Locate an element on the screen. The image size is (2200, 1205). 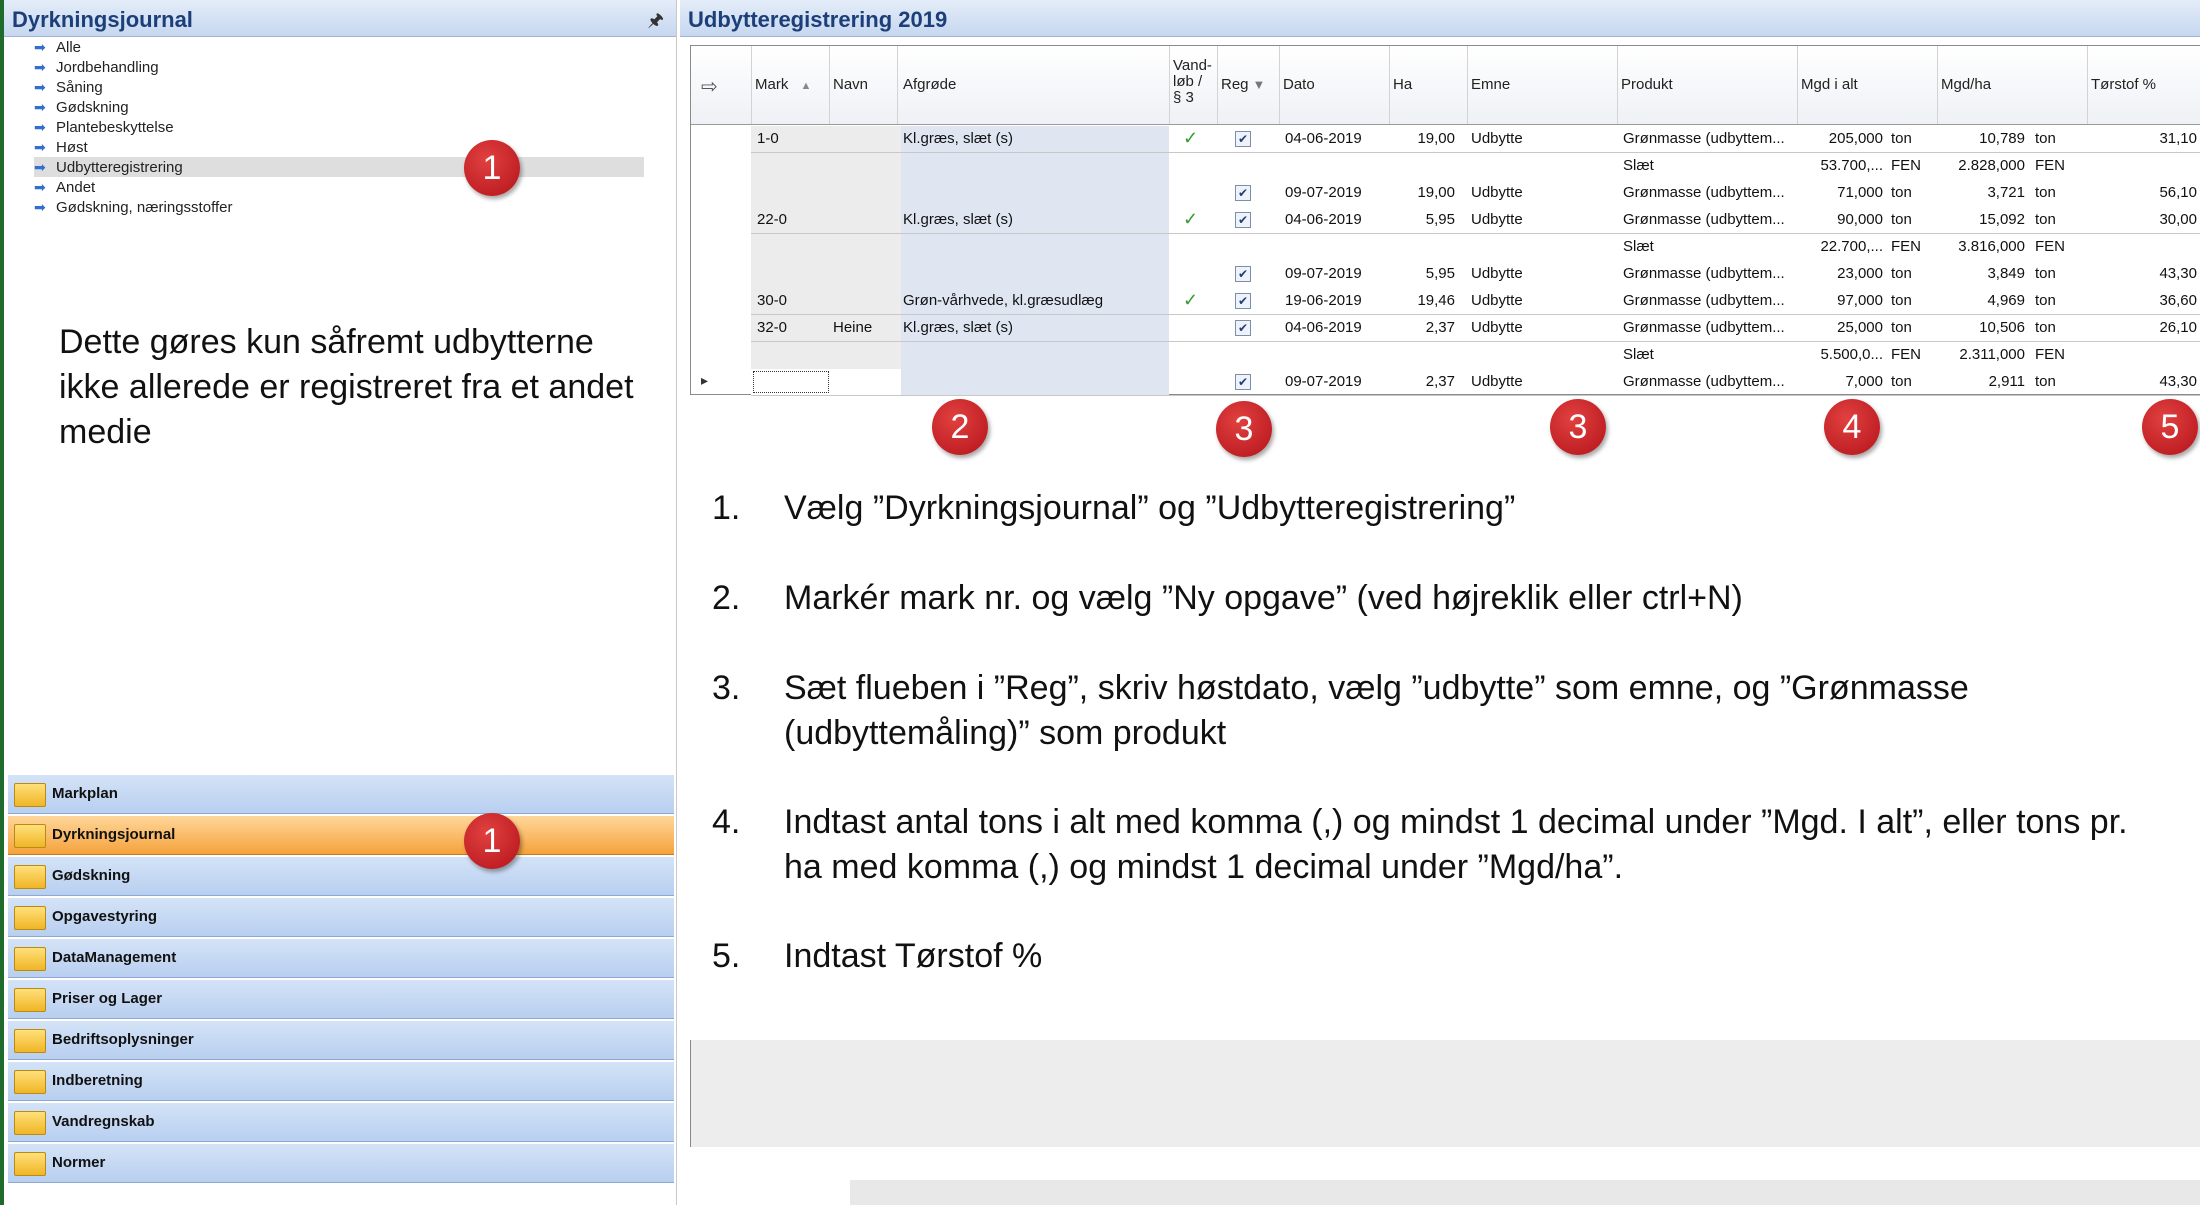
table-row: Slæt 22.700,... FEN 3.816,000 FEN is located at coordinates (1445, 247).